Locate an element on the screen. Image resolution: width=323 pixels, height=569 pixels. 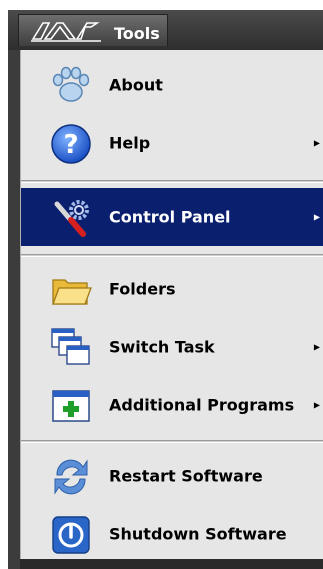
paw-icon is located at coordinates (71, 84).